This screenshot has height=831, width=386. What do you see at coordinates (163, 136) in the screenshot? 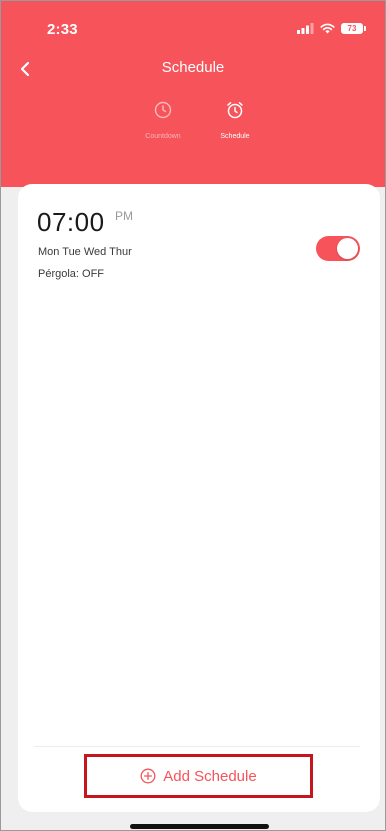
I see `tab-countdown-label: Countdown` at bounding box center [163, 136].